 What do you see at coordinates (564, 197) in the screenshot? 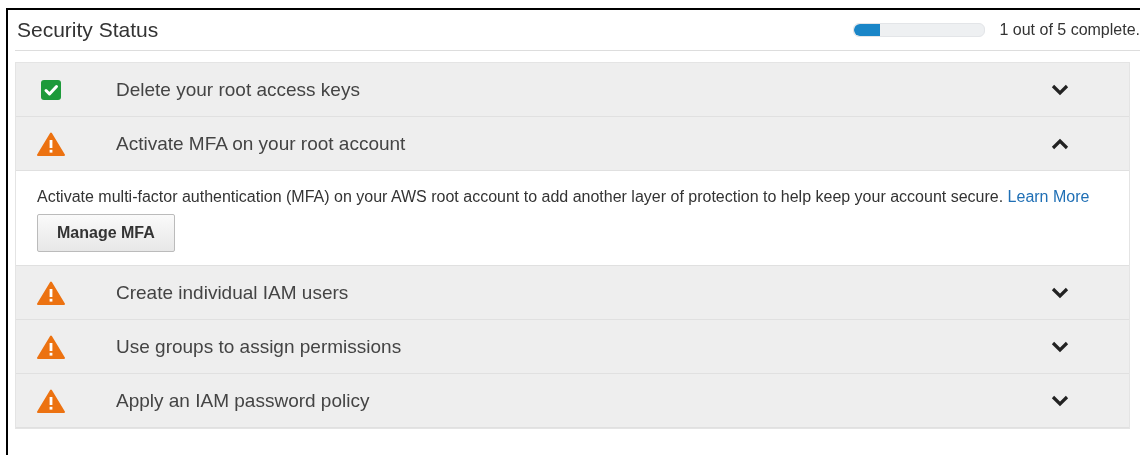
I see `description-text: Activate multi-factor authentication (MFA) on your AWS root account to add another layer of protection to help keep your account secure. Learn More` at bounding box center [564, 197].